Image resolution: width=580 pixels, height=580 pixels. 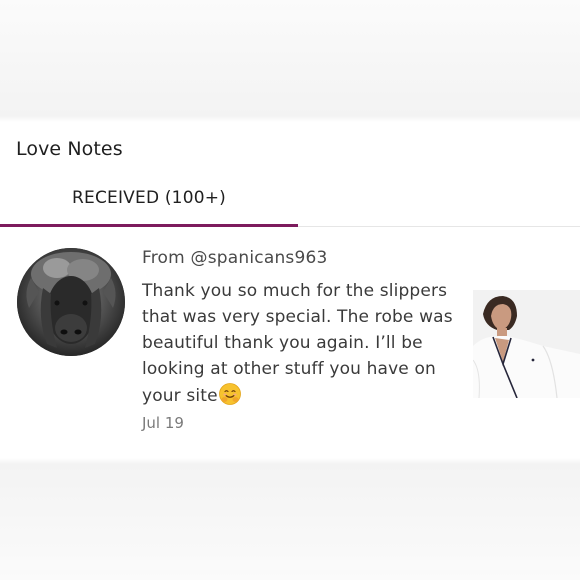 I want to click on section-title: Love Notes, so click(x=69, y=149).